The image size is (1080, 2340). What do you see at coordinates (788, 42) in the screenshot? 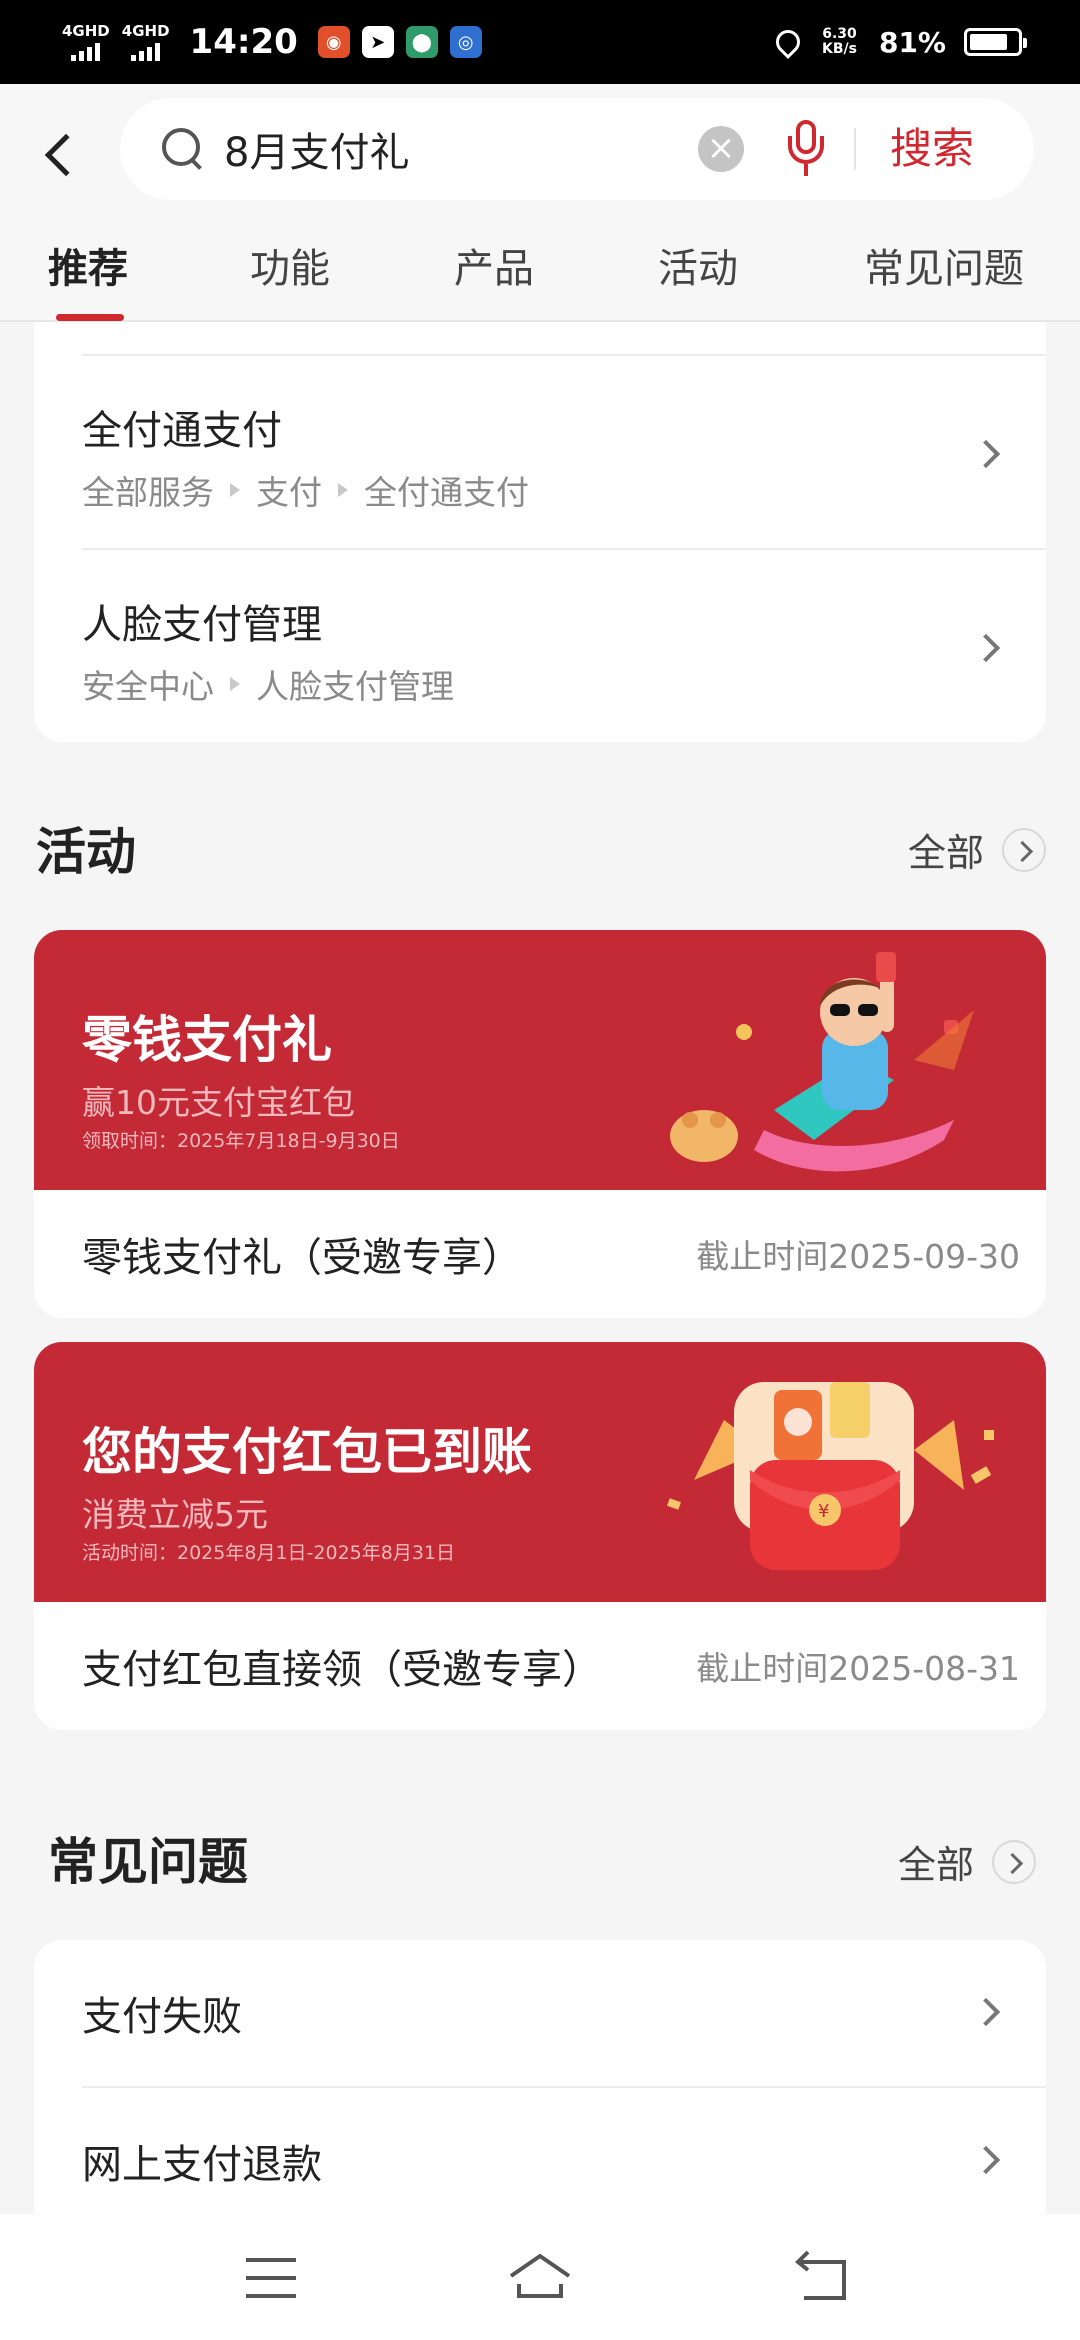
I see `location-icon` at bounding box center [788, 42].